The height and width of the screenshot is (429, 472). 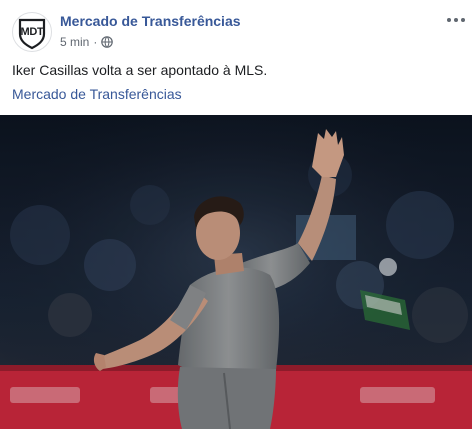 I want to click on post-meta: 5 min ·, so click(x=87, y=42).